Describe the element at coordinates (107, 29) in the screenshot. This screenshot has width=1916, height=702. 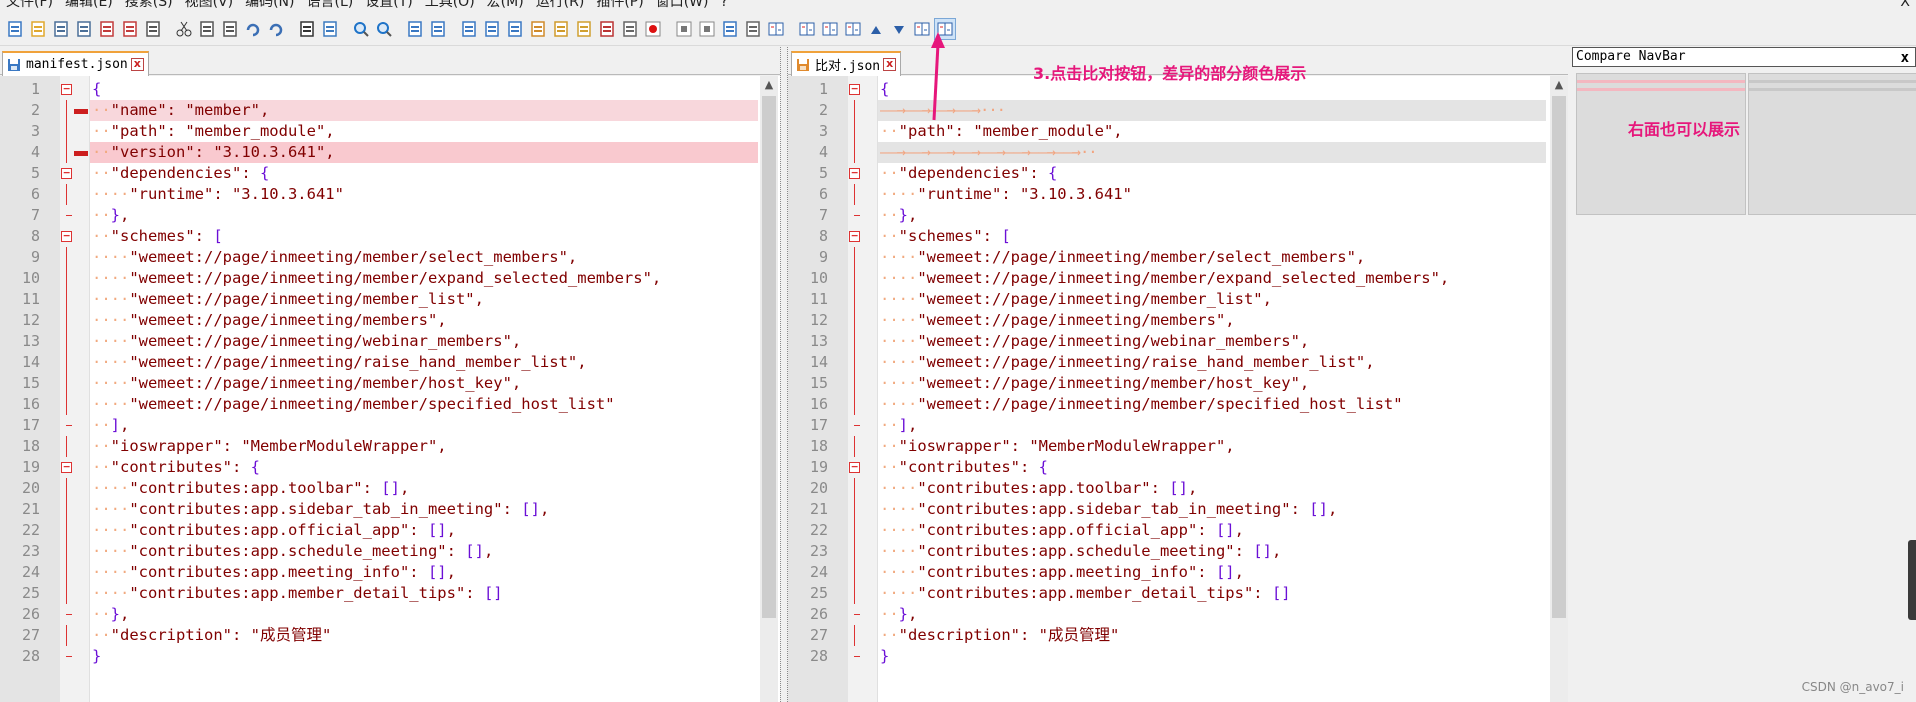
I see `close-icon` at that location.